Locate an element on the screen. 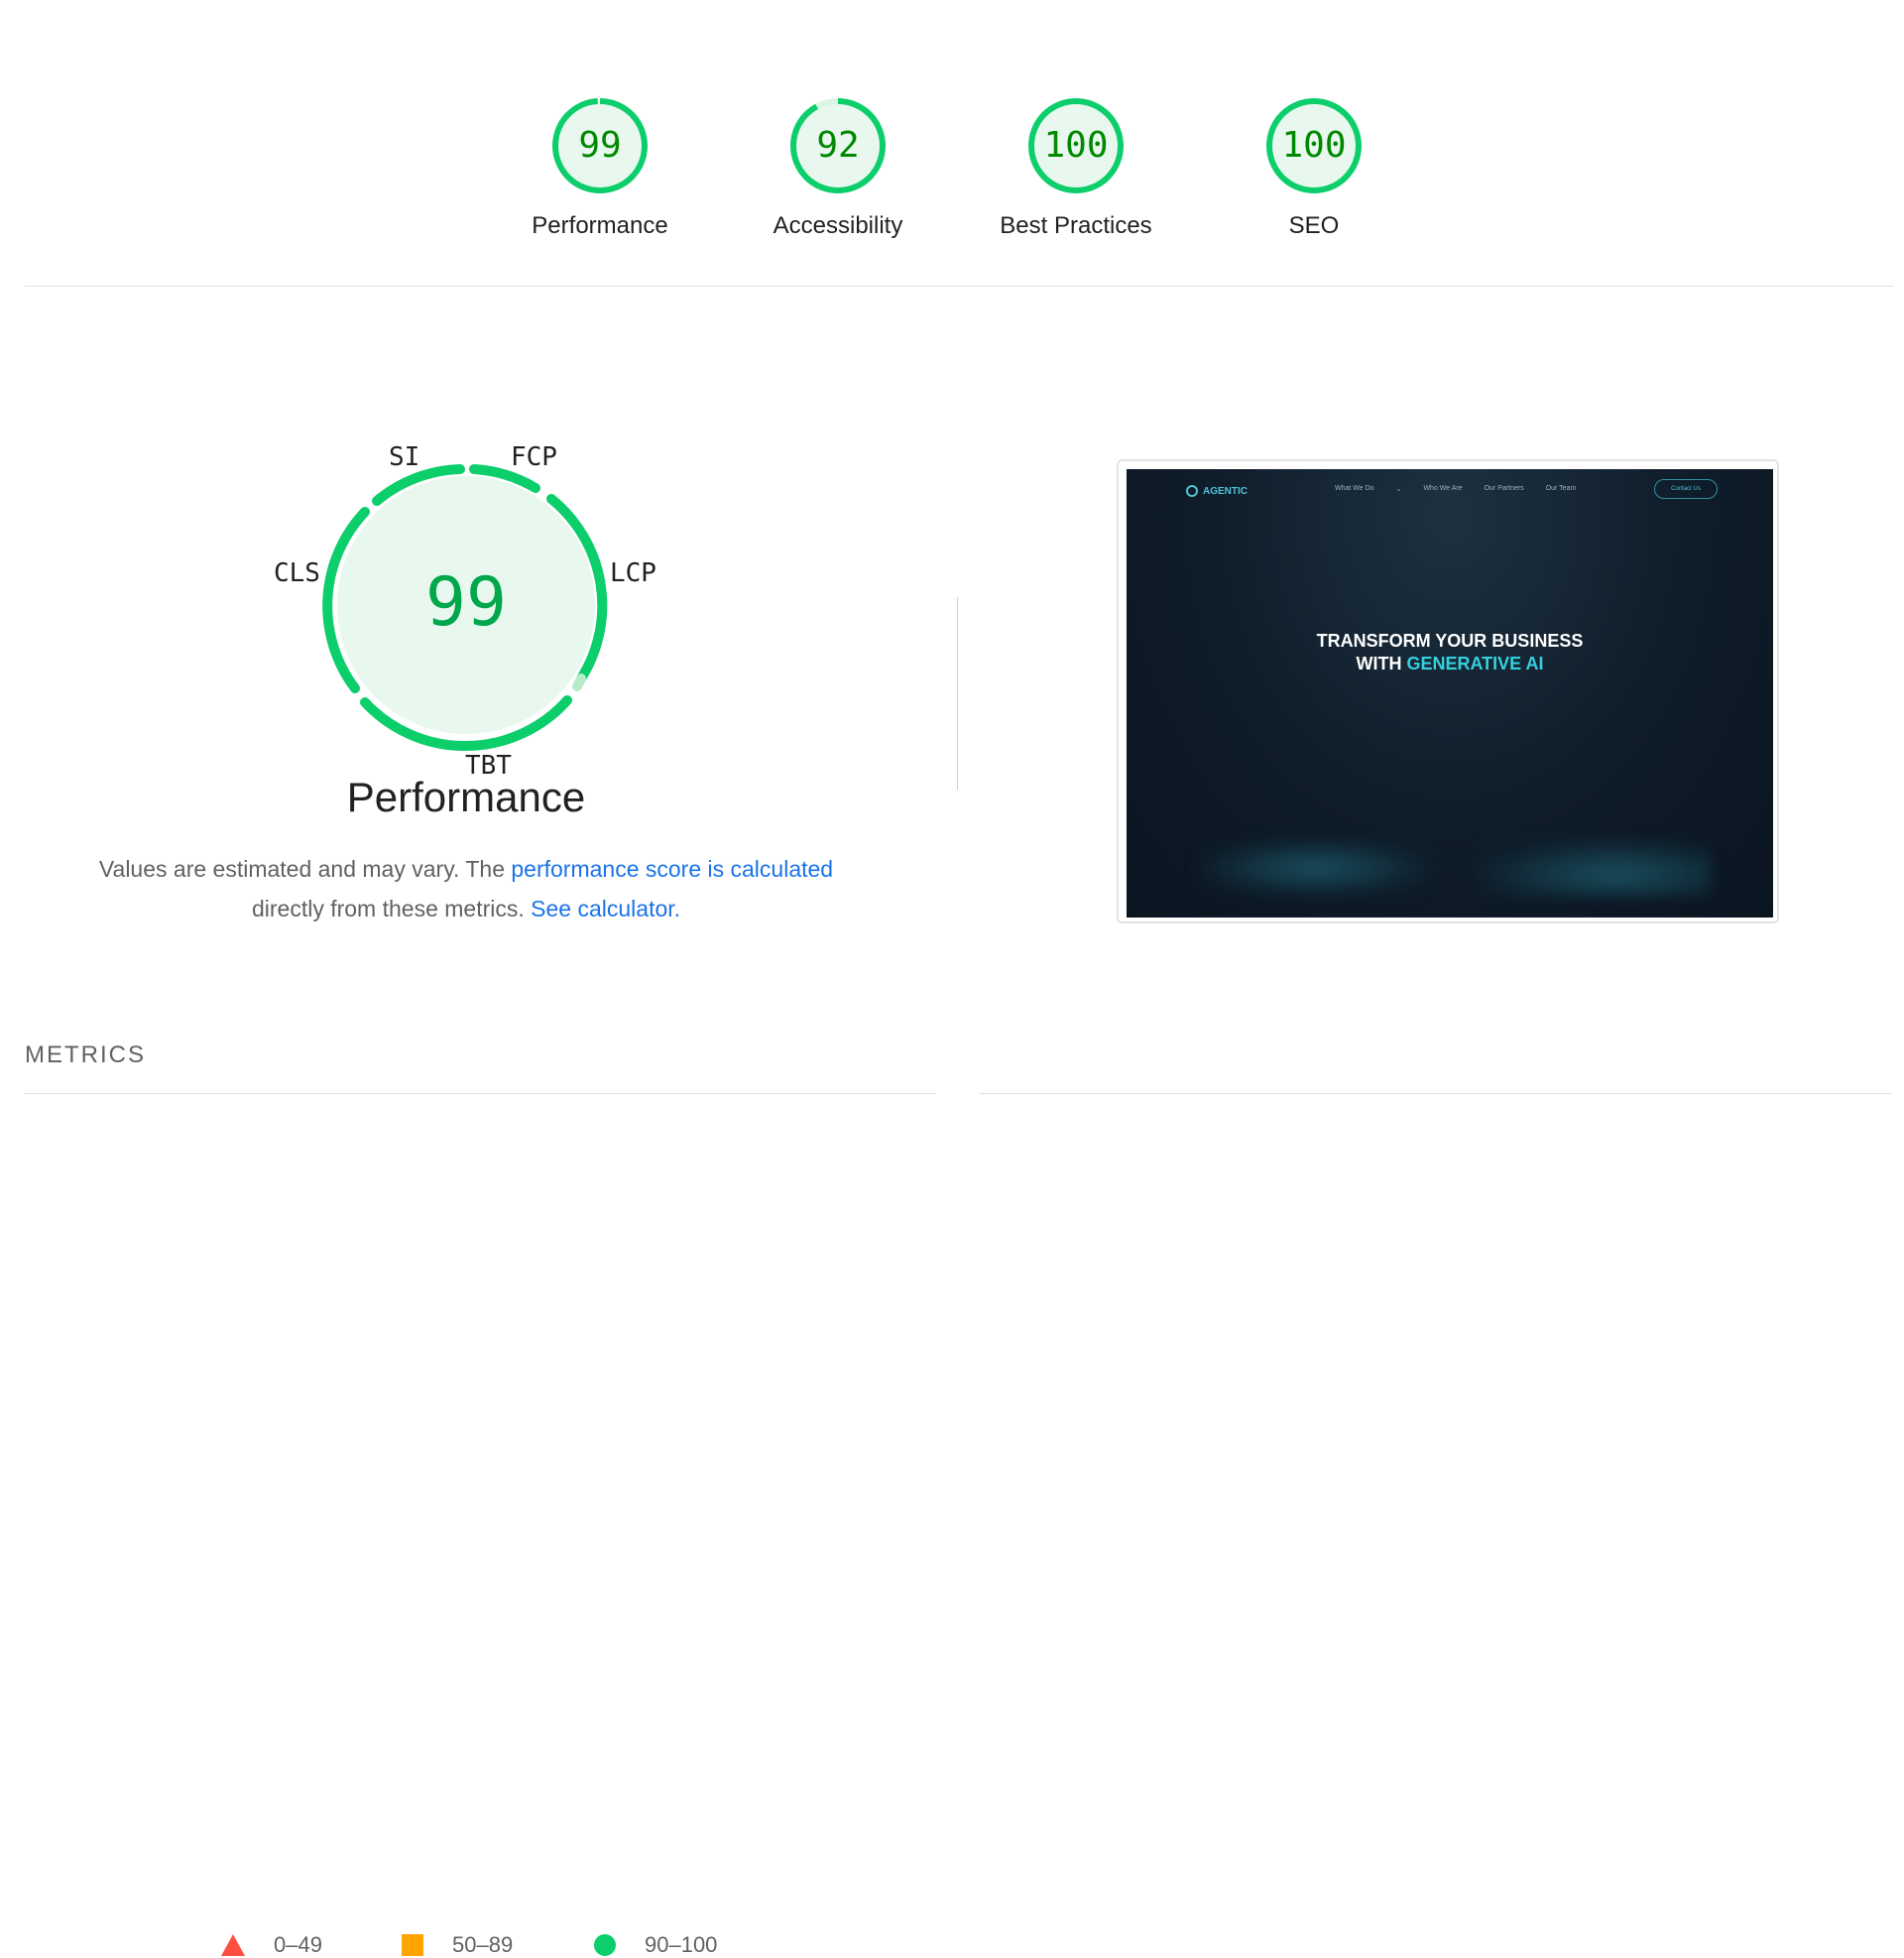 This screenshot has height=1958, width=1904. description-text-2: directly from these metrics. is located at coordinates (391, 908).